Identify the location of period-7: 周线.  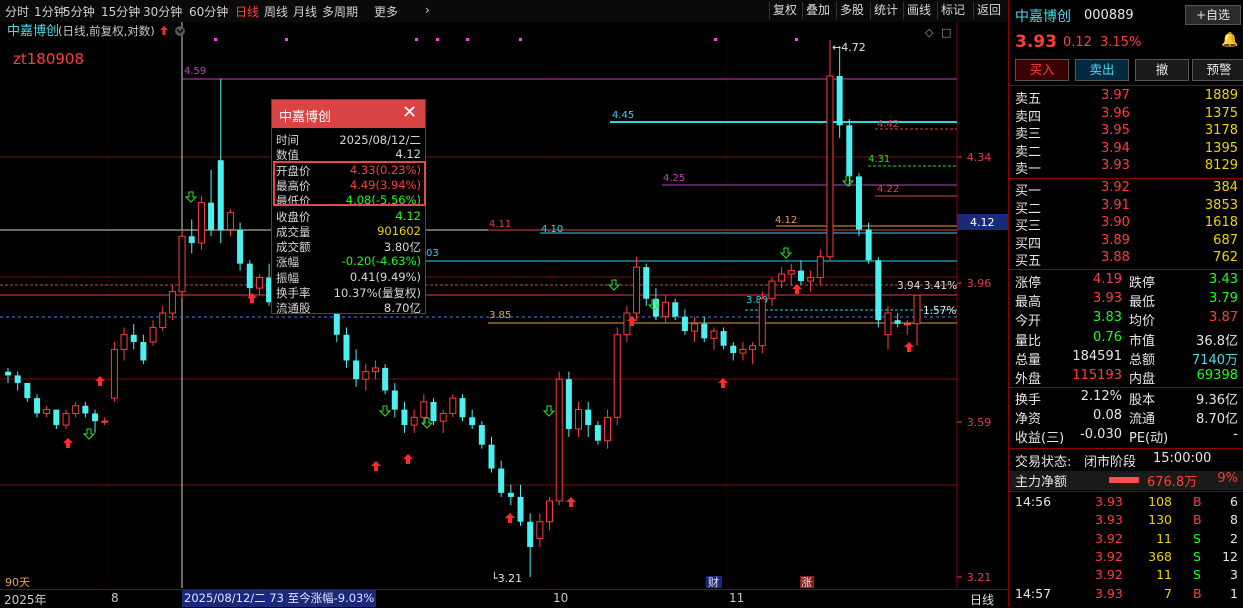
(276, 11).